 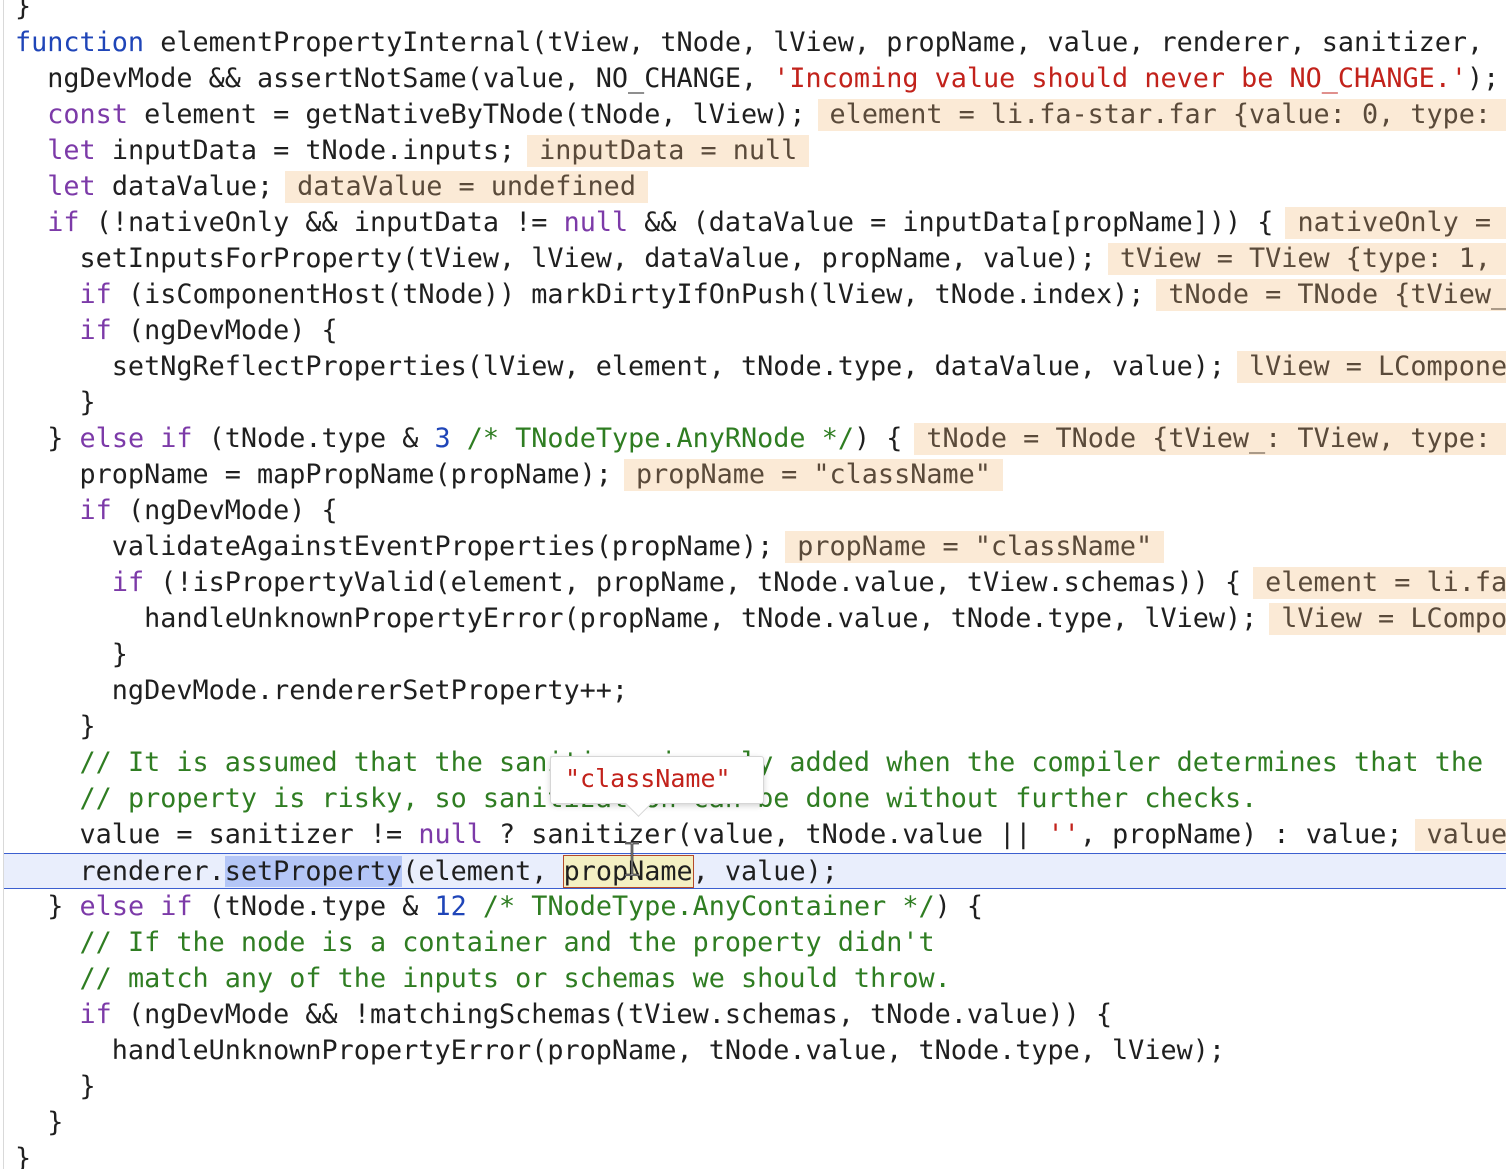 I want to click on selected-method-token: setProperty, so click(x=313, y=871).